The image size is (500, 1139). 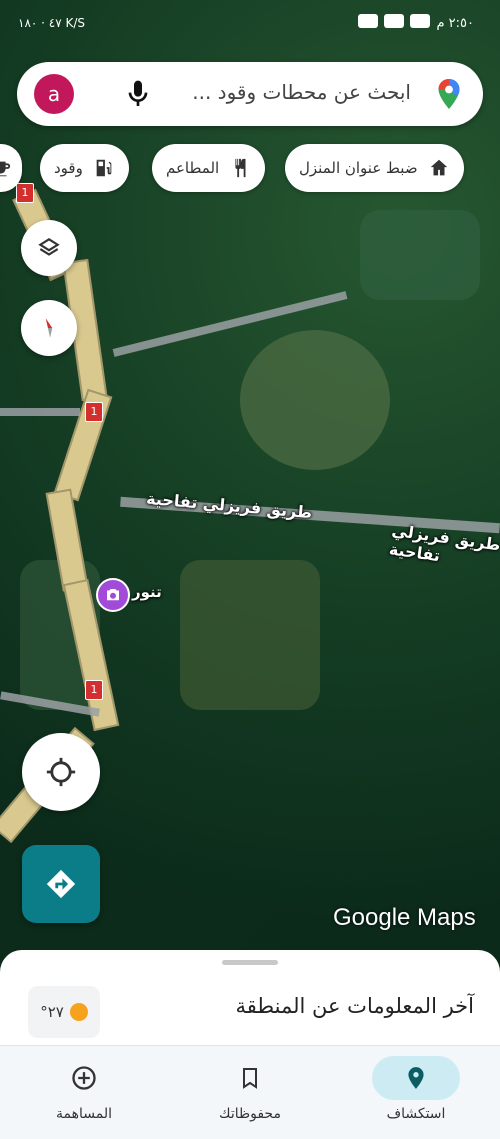 I want to click on layers-icon, so click(x=49, y=247).